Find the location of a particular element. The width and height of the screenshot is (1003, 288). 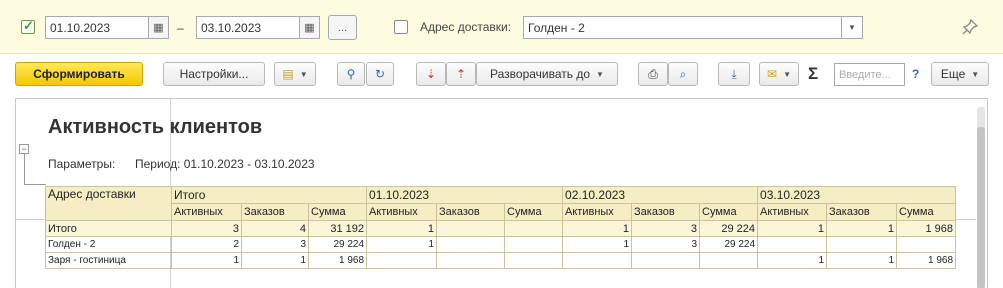

sort-asc-button: ⇣ is located at coordinates (431, 74).